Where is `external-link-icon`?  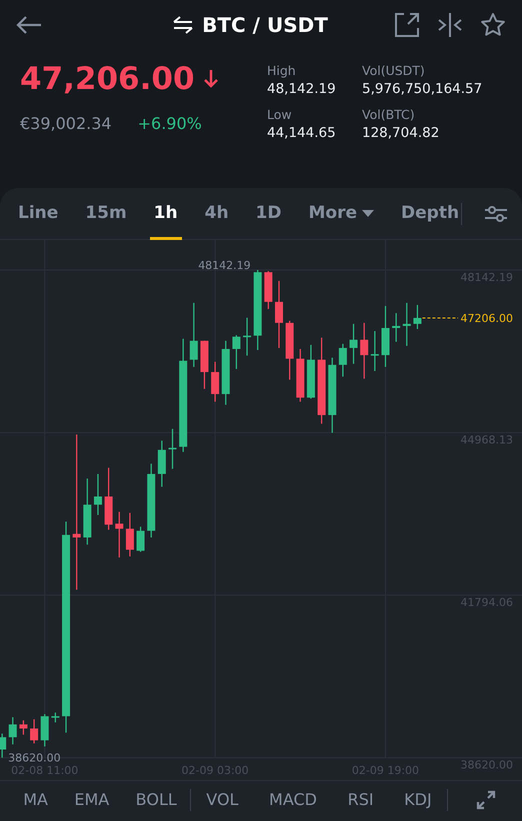
external-link-icon is located at coordinates (407, 25).